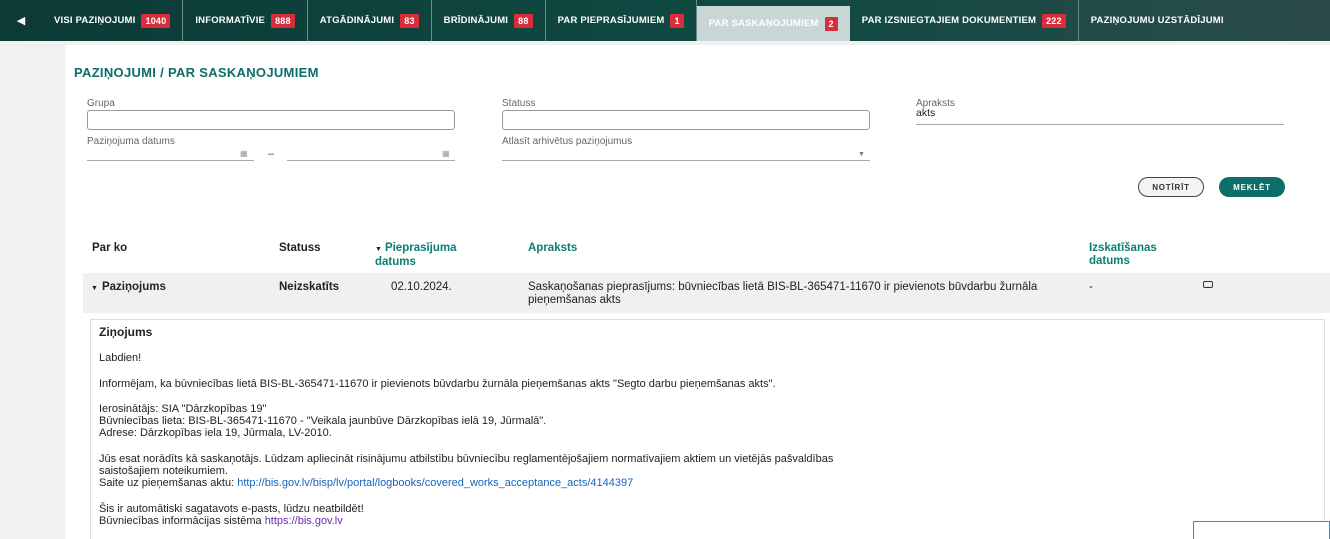 The image size is (1330, 539). I want to click on col-izskatisanas-datums: Izskatīšanas datums, so click(1129, 255).